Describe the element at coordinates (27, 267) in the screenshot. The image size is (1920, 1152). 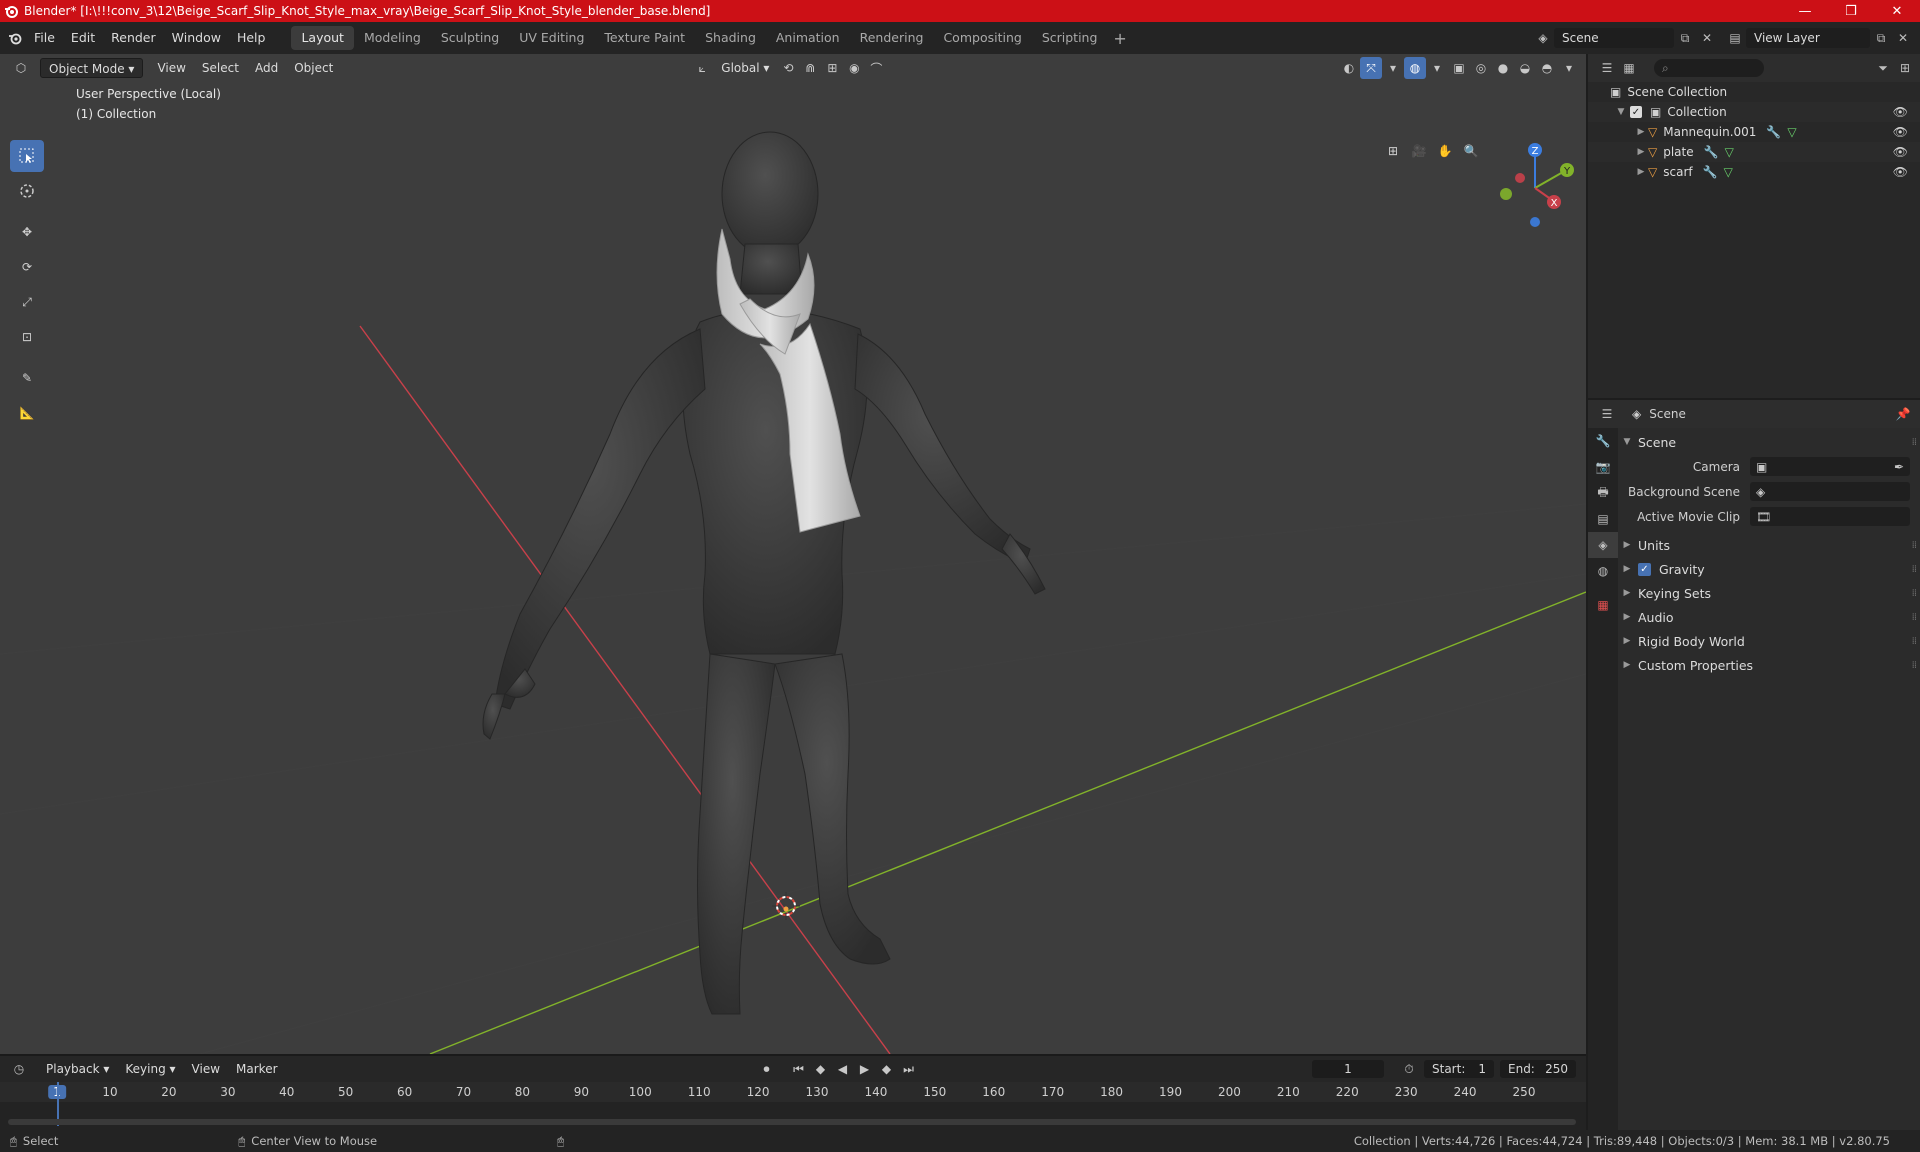
I see `rotate-tool: ⟳` at that location.